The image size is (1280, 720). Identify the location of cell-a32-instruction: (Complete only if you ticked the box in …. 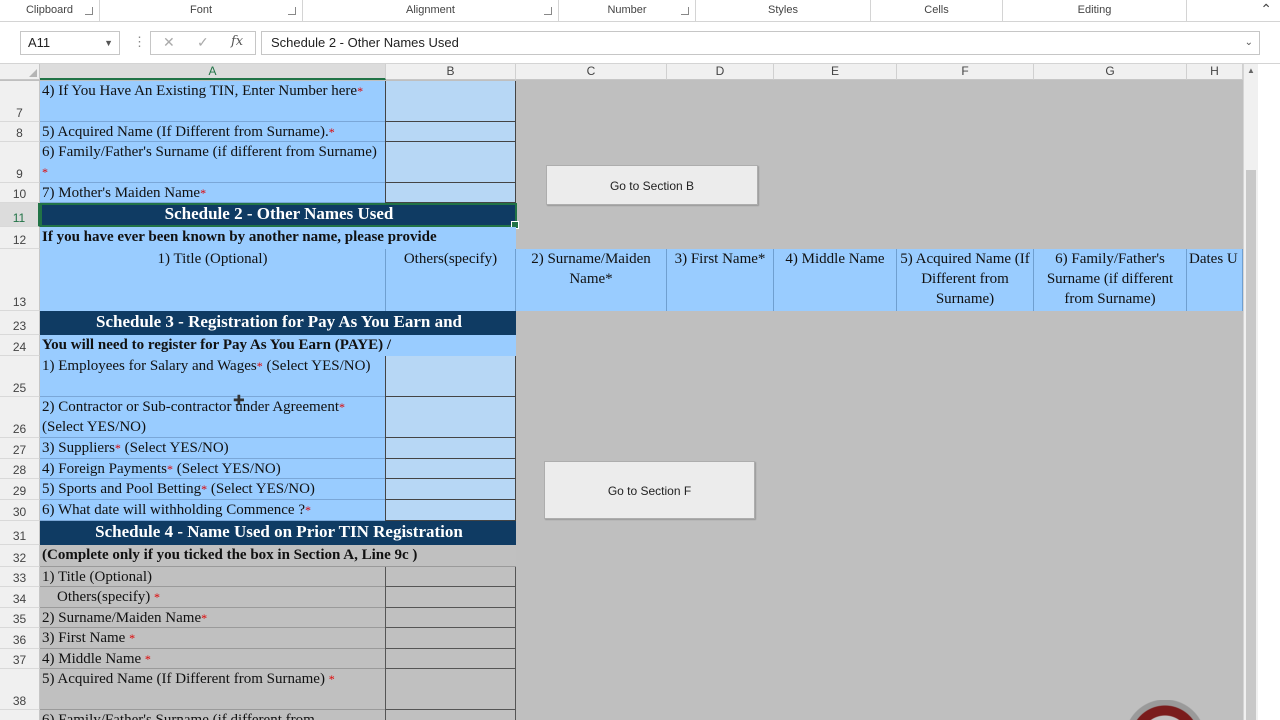
(278, 556).